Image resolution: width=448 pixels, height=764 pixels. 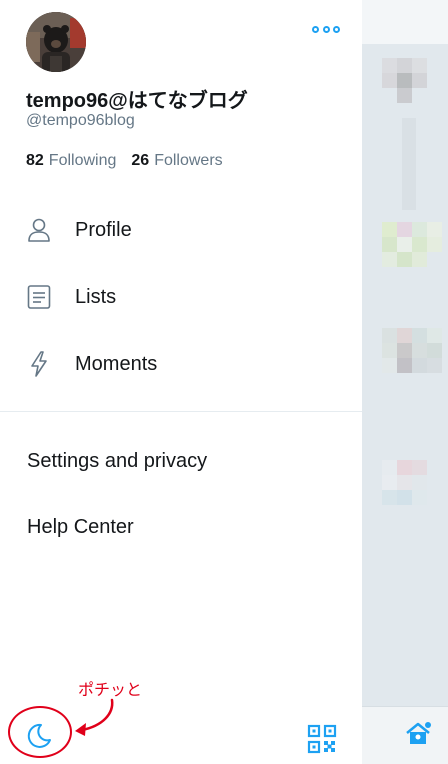 I want to click on settings-label: Settings and privacy, so click(x=117, y=460).